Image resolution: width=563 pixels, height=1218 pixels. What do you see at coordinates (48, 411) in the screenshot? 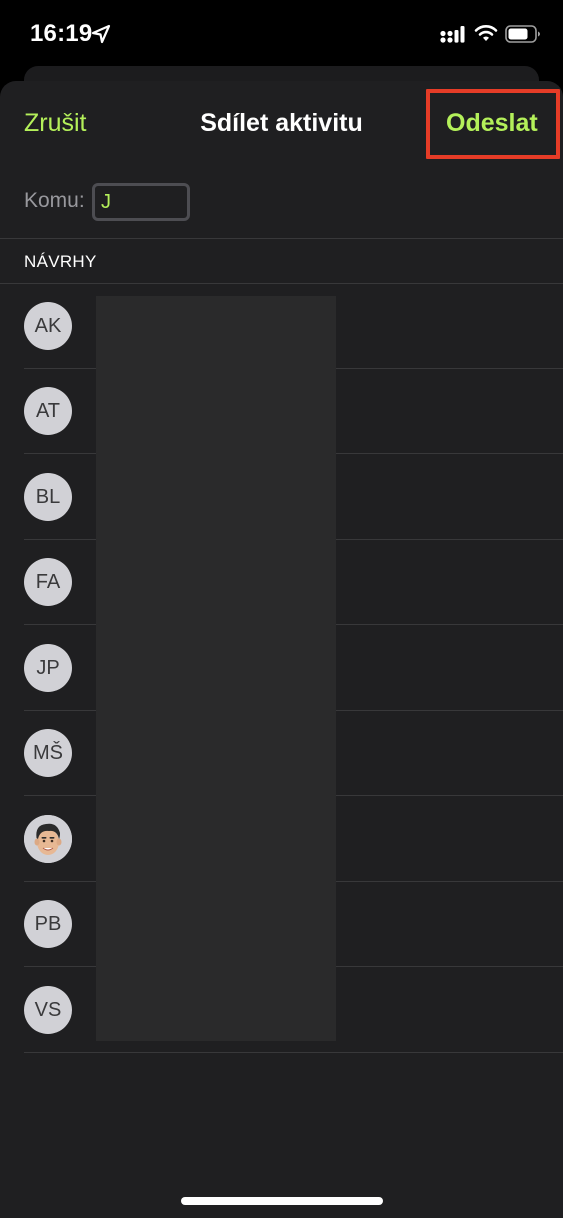
I see `avatar: AT` at bounding box center [48, 411].